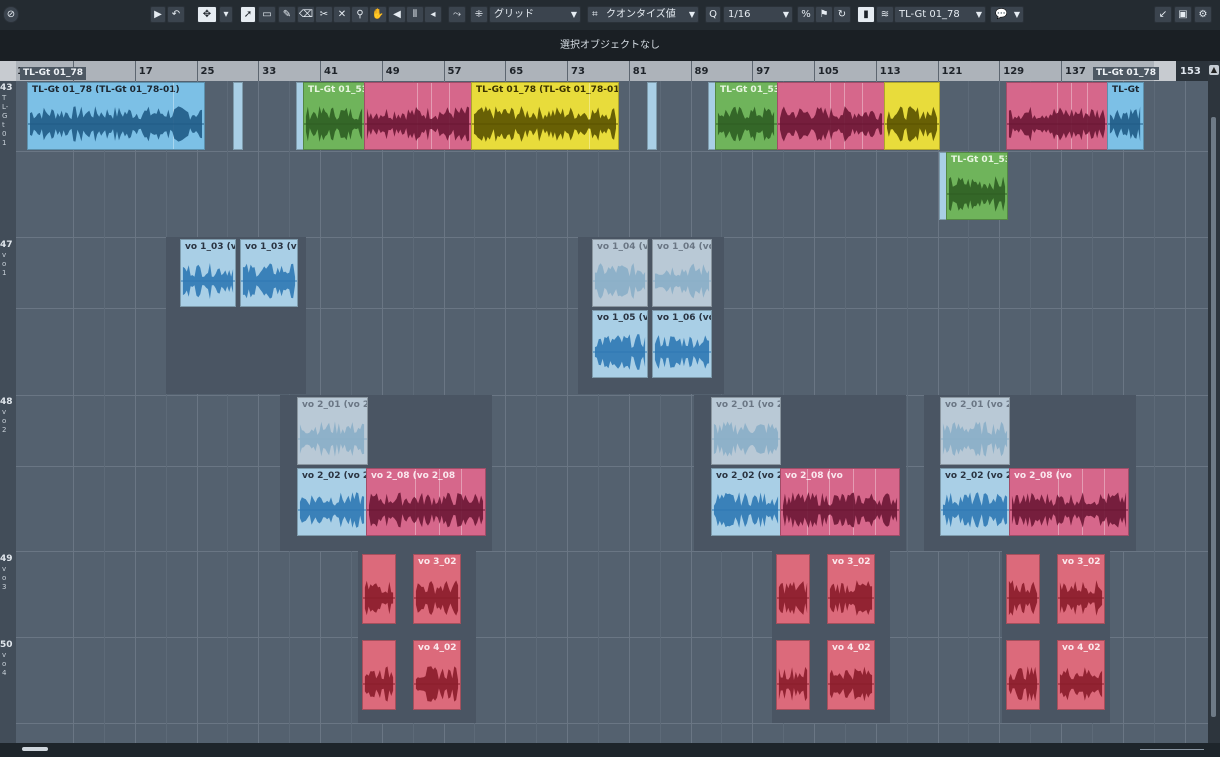 Image resolution: width=1220 pixels, height=757 pixels. What do you see at coordinates (6, 578) in the screenshot?
I see `track-name: vo 3` at bounding box center [6, 578].